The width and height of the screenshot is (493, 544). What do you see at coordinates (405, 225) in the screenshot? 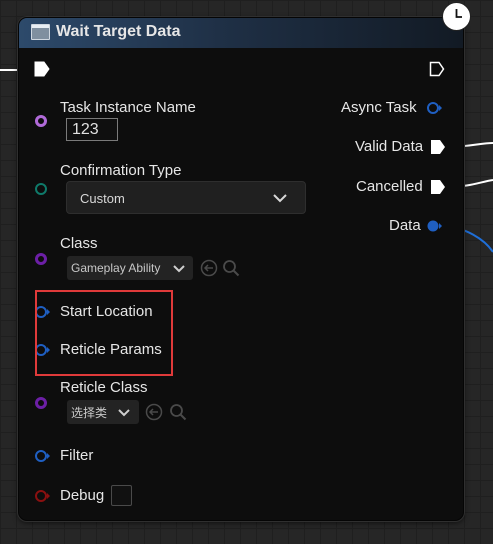
I see `data-label: Data` at bounding box center [405, 225].